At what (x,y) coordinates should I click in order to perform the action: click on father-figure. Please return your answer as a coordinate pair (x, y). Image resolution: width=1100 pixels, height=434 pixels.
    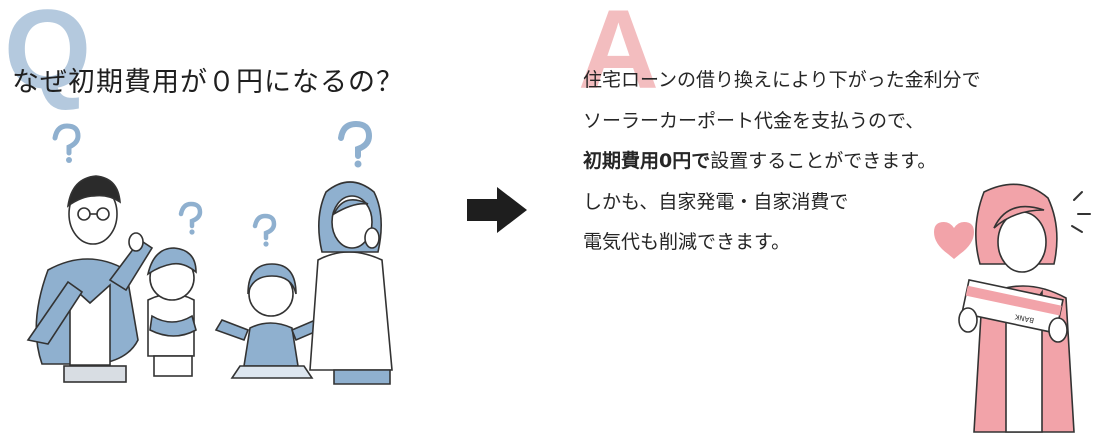
    Looking at the image, I should click on (90, 279).